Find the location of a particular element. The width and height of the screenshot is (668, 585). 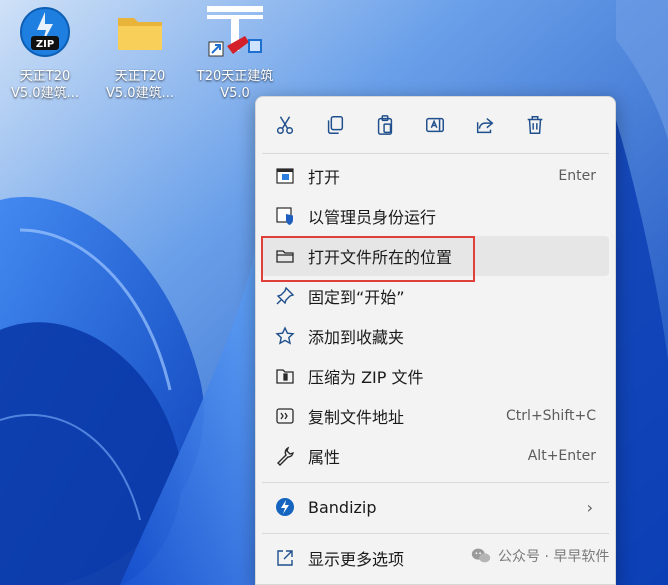

delete-button is located at coordinates (535, 125).